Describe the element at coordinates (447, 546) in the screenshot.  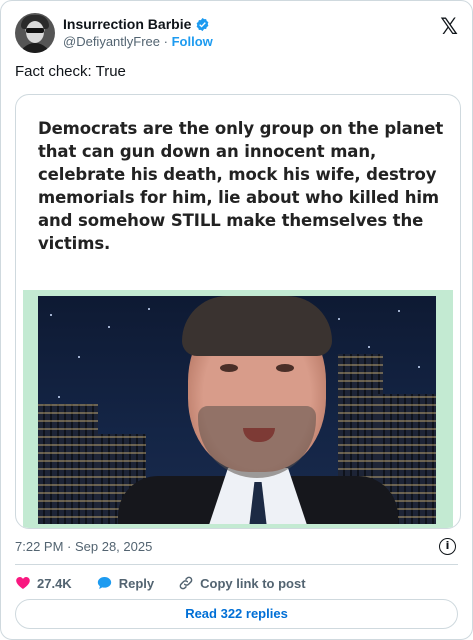
I see `info-icon: i` at that location.